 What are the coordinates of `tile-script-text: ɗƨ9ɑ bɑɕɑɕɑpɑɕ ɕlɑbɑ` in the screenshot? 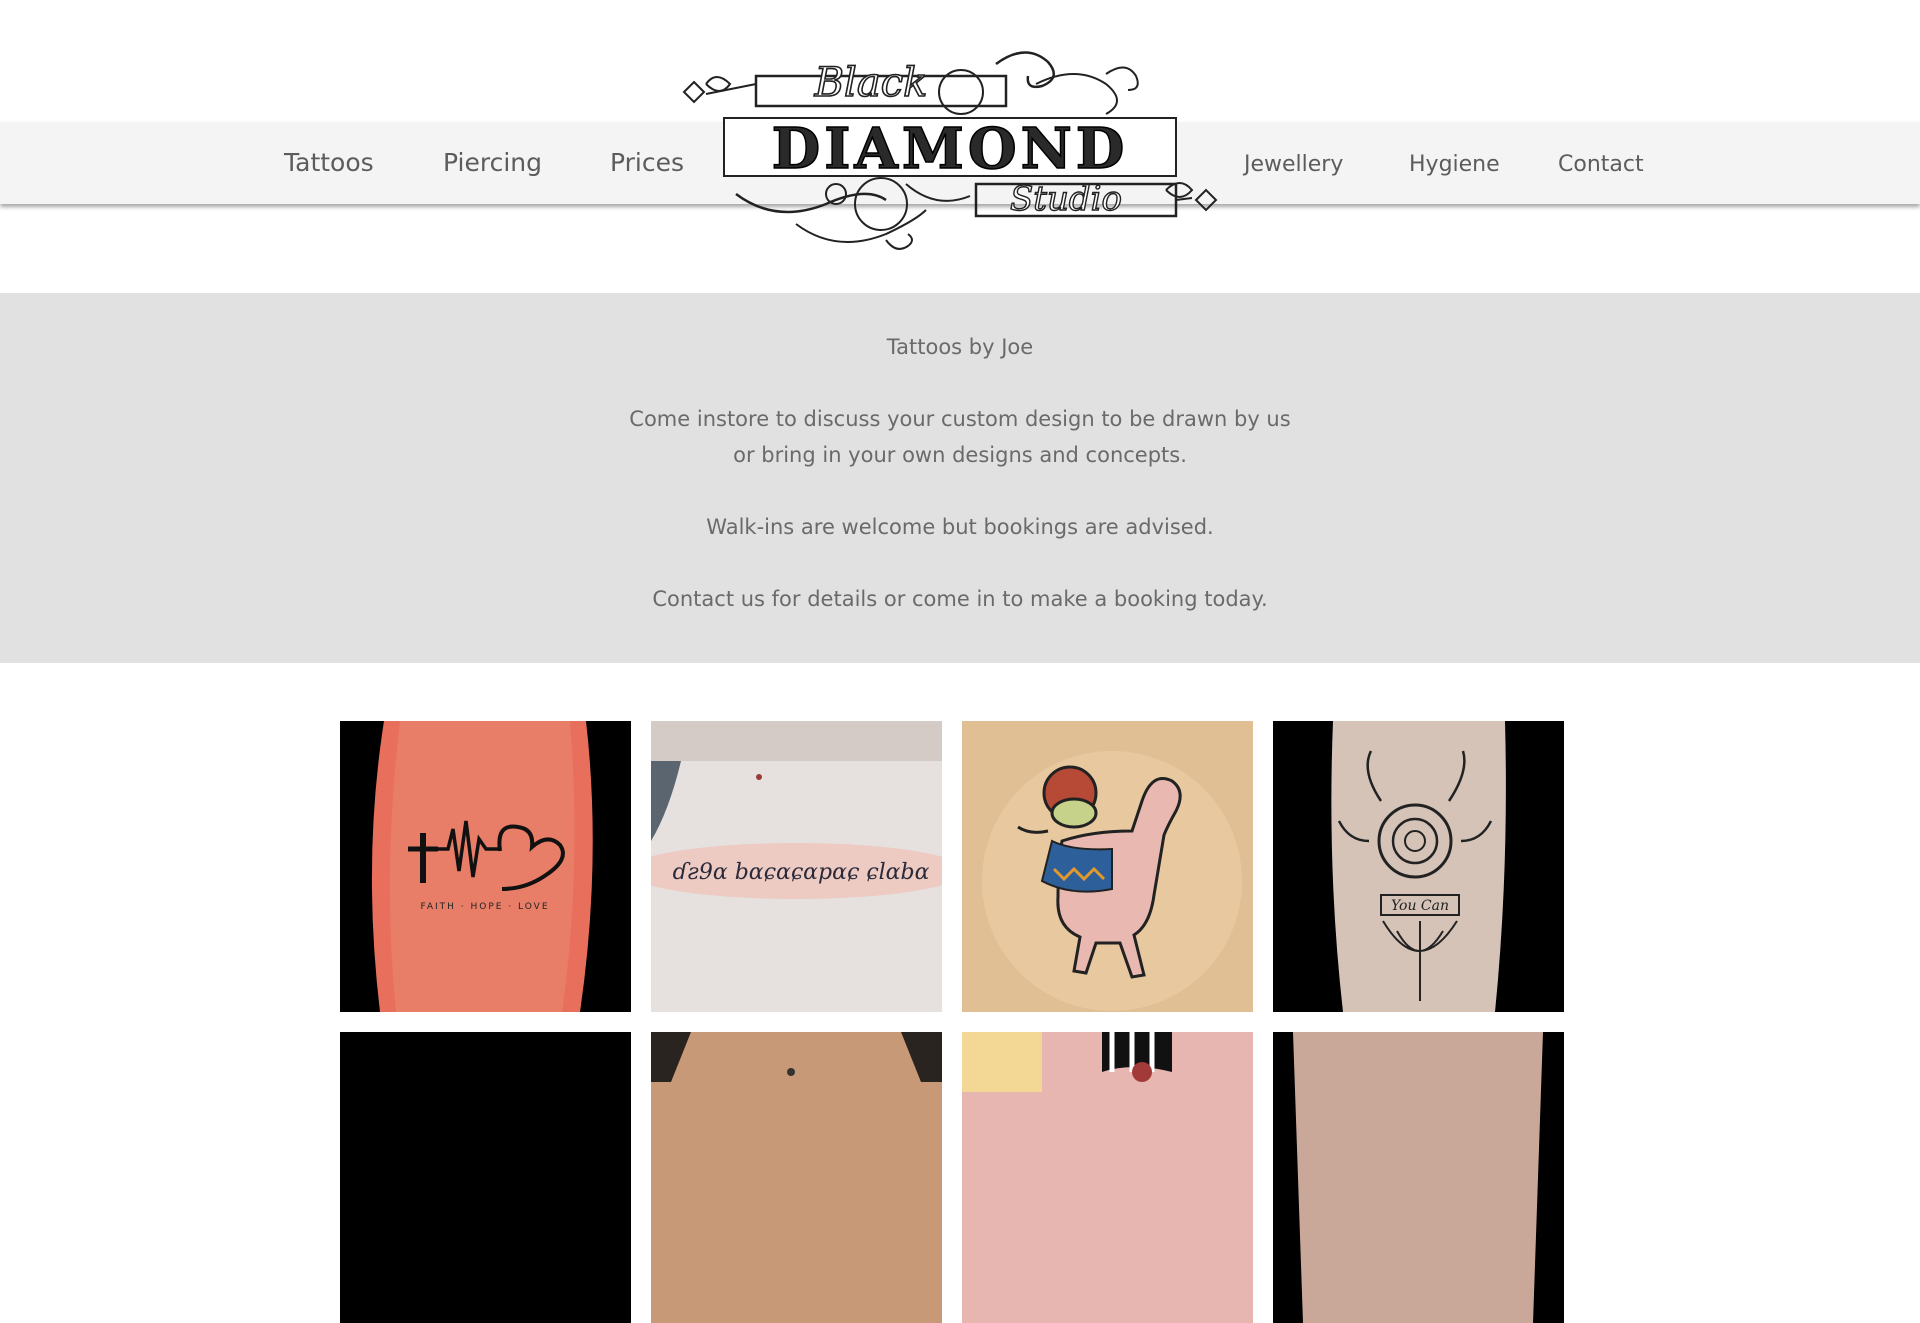 It's located at (801, 872).